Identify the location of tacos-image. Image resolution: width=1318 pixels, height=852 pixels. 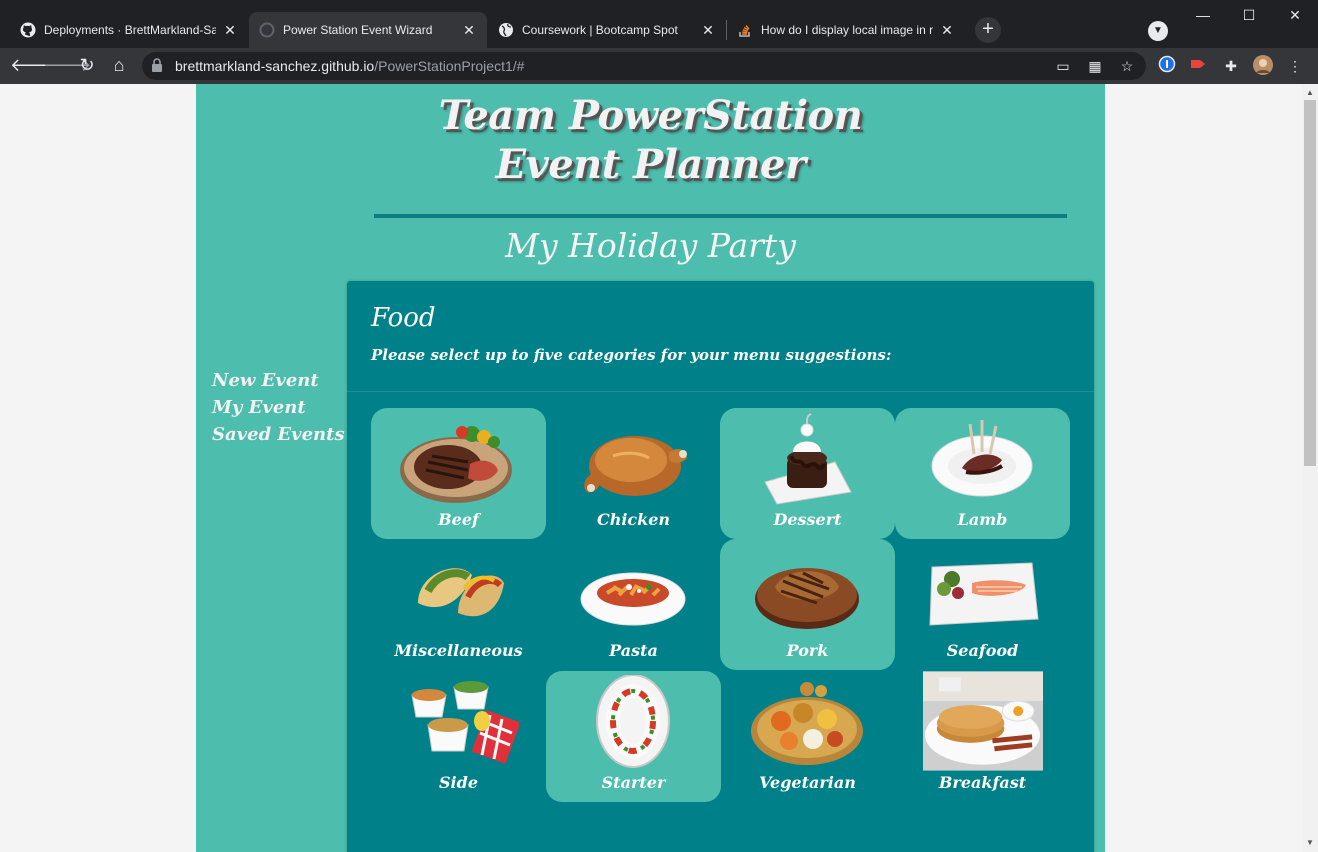
(461, 592).